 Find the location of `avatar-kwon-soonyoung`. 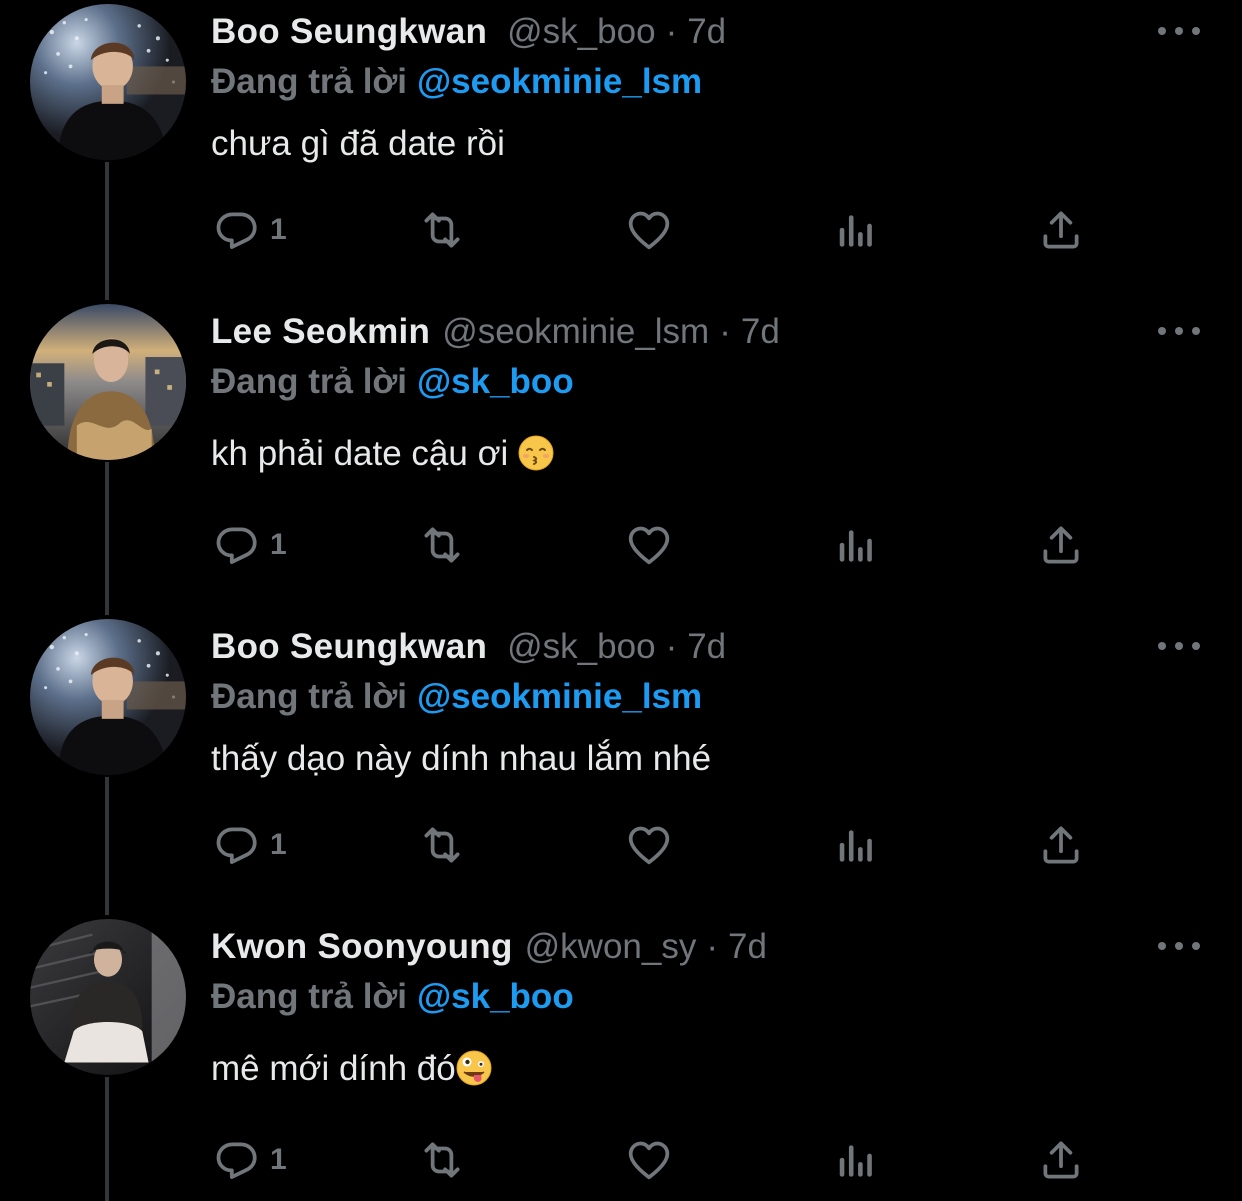

avatar-kwon-soonyoung is located at coordinates (108, 997).